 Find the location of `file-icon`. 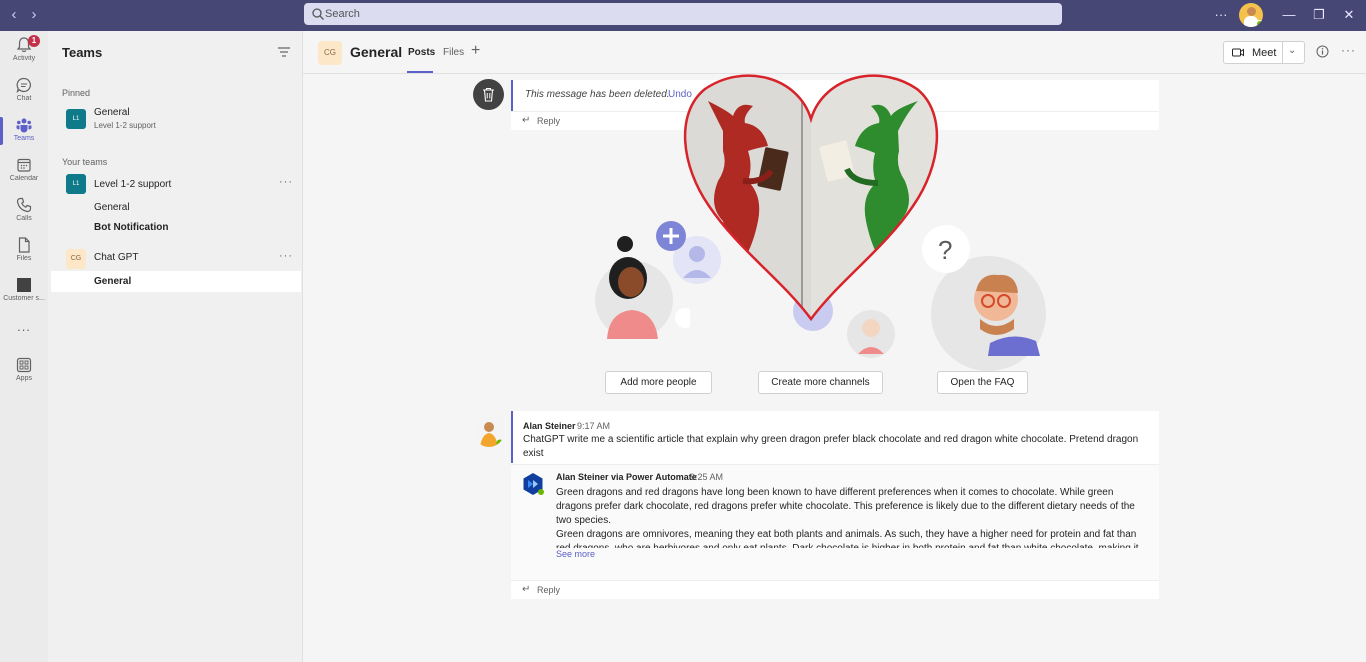

file-icon is located at coordinates (24, 245).